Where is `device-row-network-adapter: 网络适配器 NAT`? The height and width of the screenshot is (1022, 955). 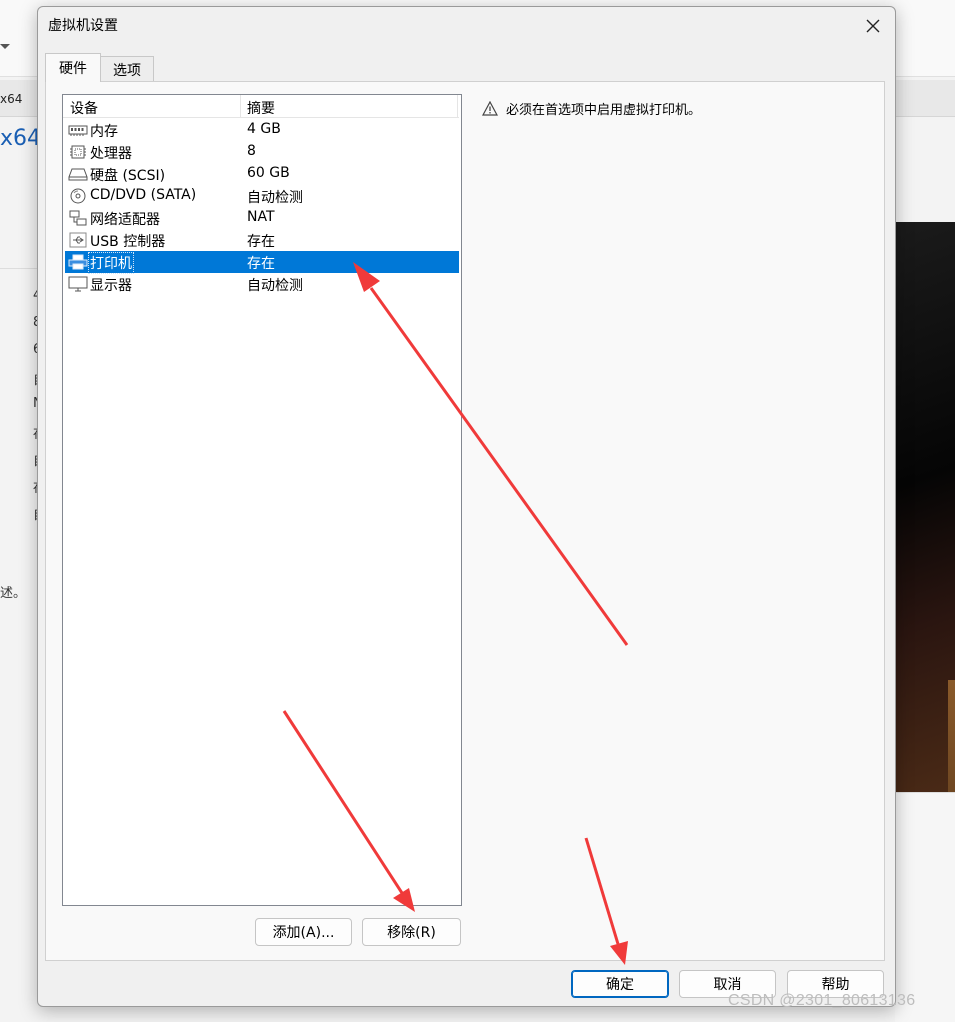 device-row-network-adapter: 网络适配器 NAT is located at coordinates (262, 218).